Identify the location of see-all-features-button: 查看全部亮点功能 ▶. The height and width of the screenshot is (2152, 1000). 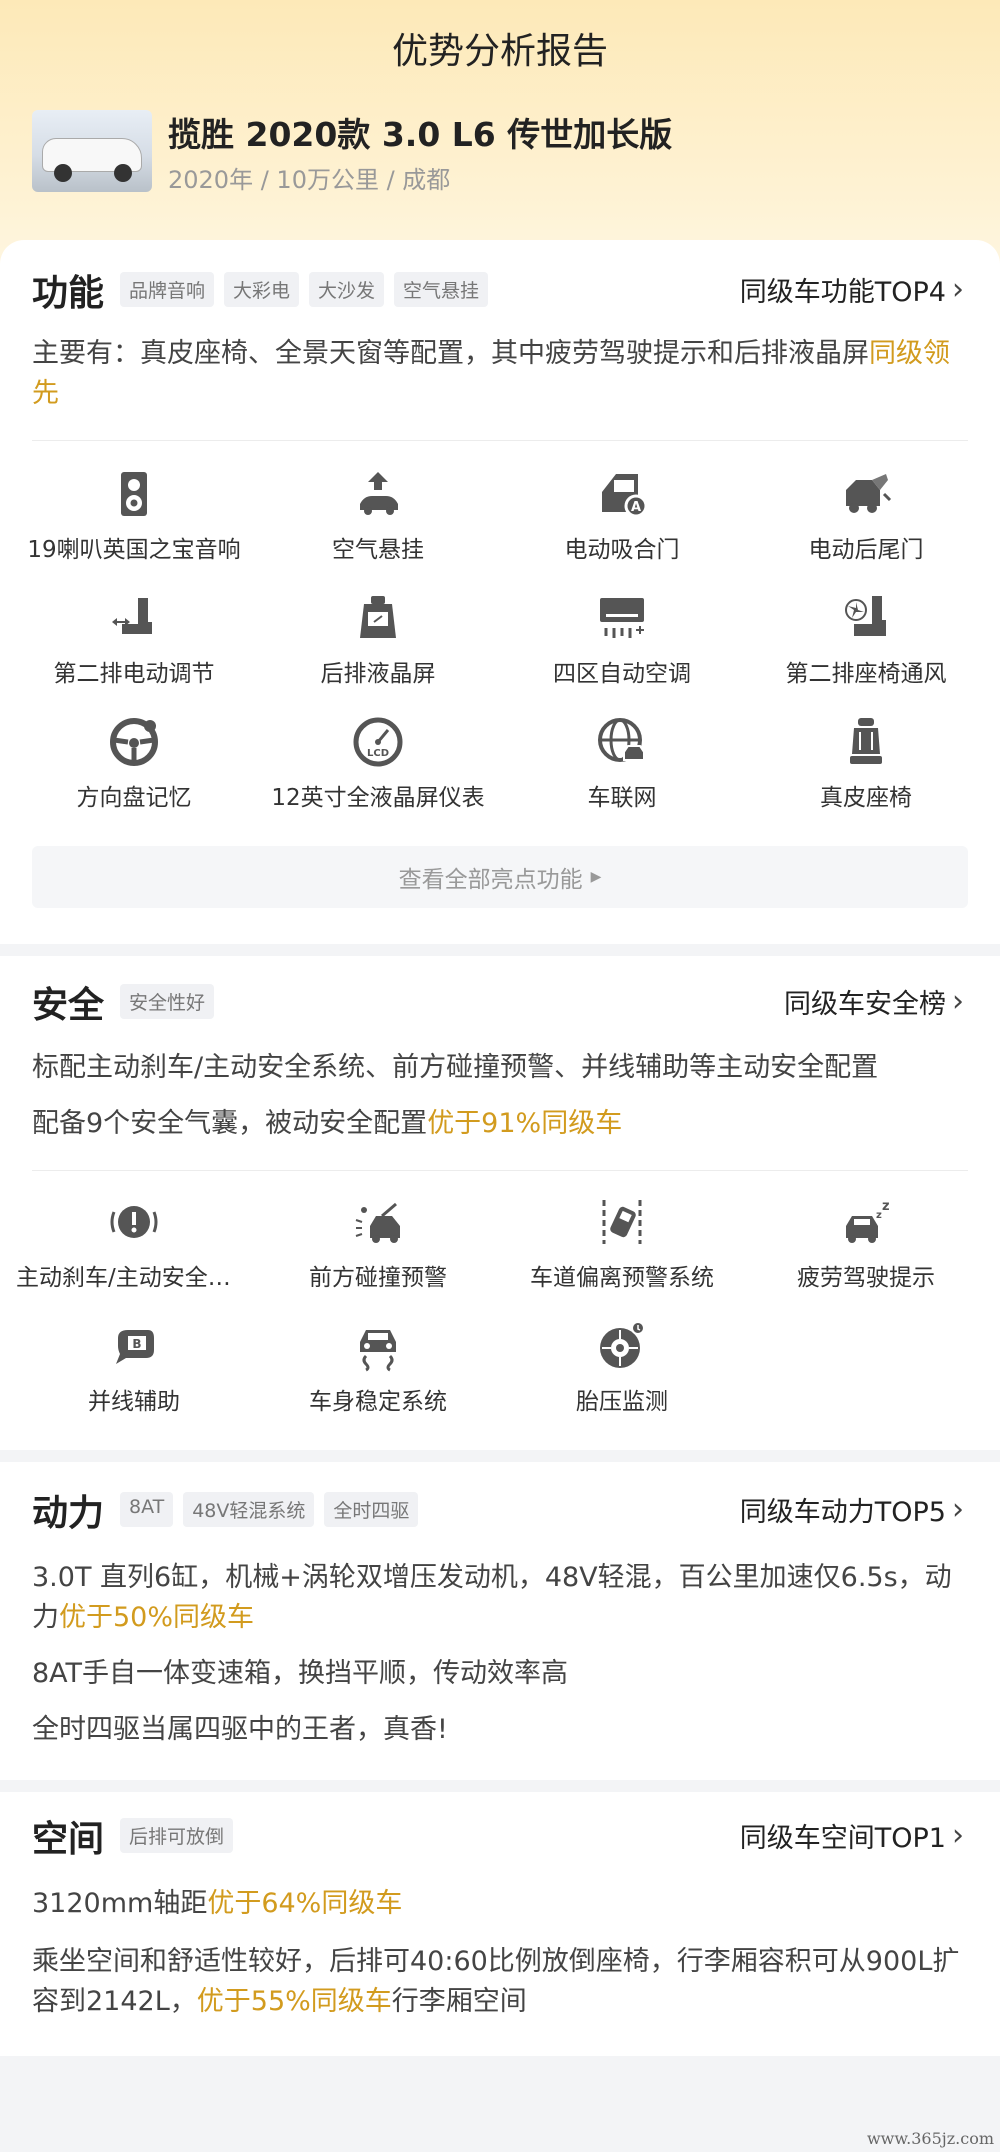
(500, 877).